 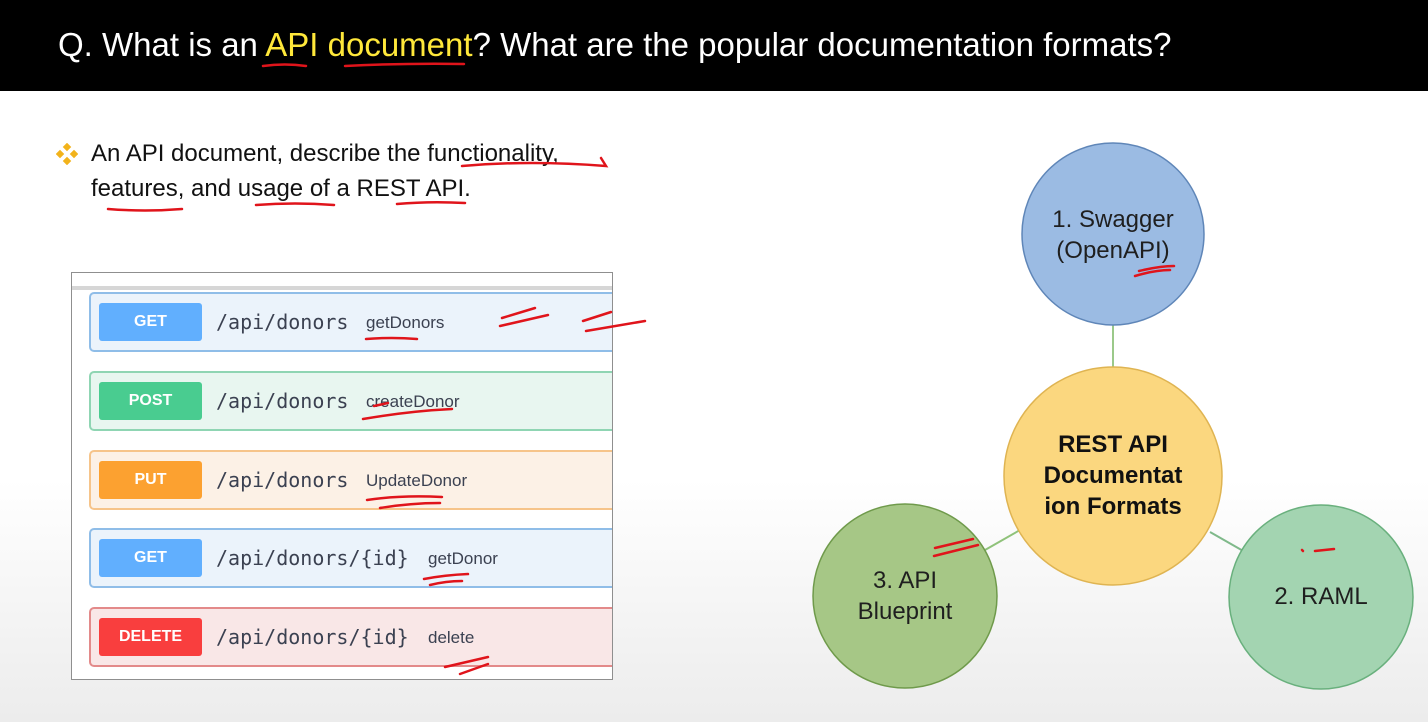 What do you see at coordinates (905, 580) in the screenshot?
I see `blueprint-label-line: 3. API` at bounding box center [905, 580].